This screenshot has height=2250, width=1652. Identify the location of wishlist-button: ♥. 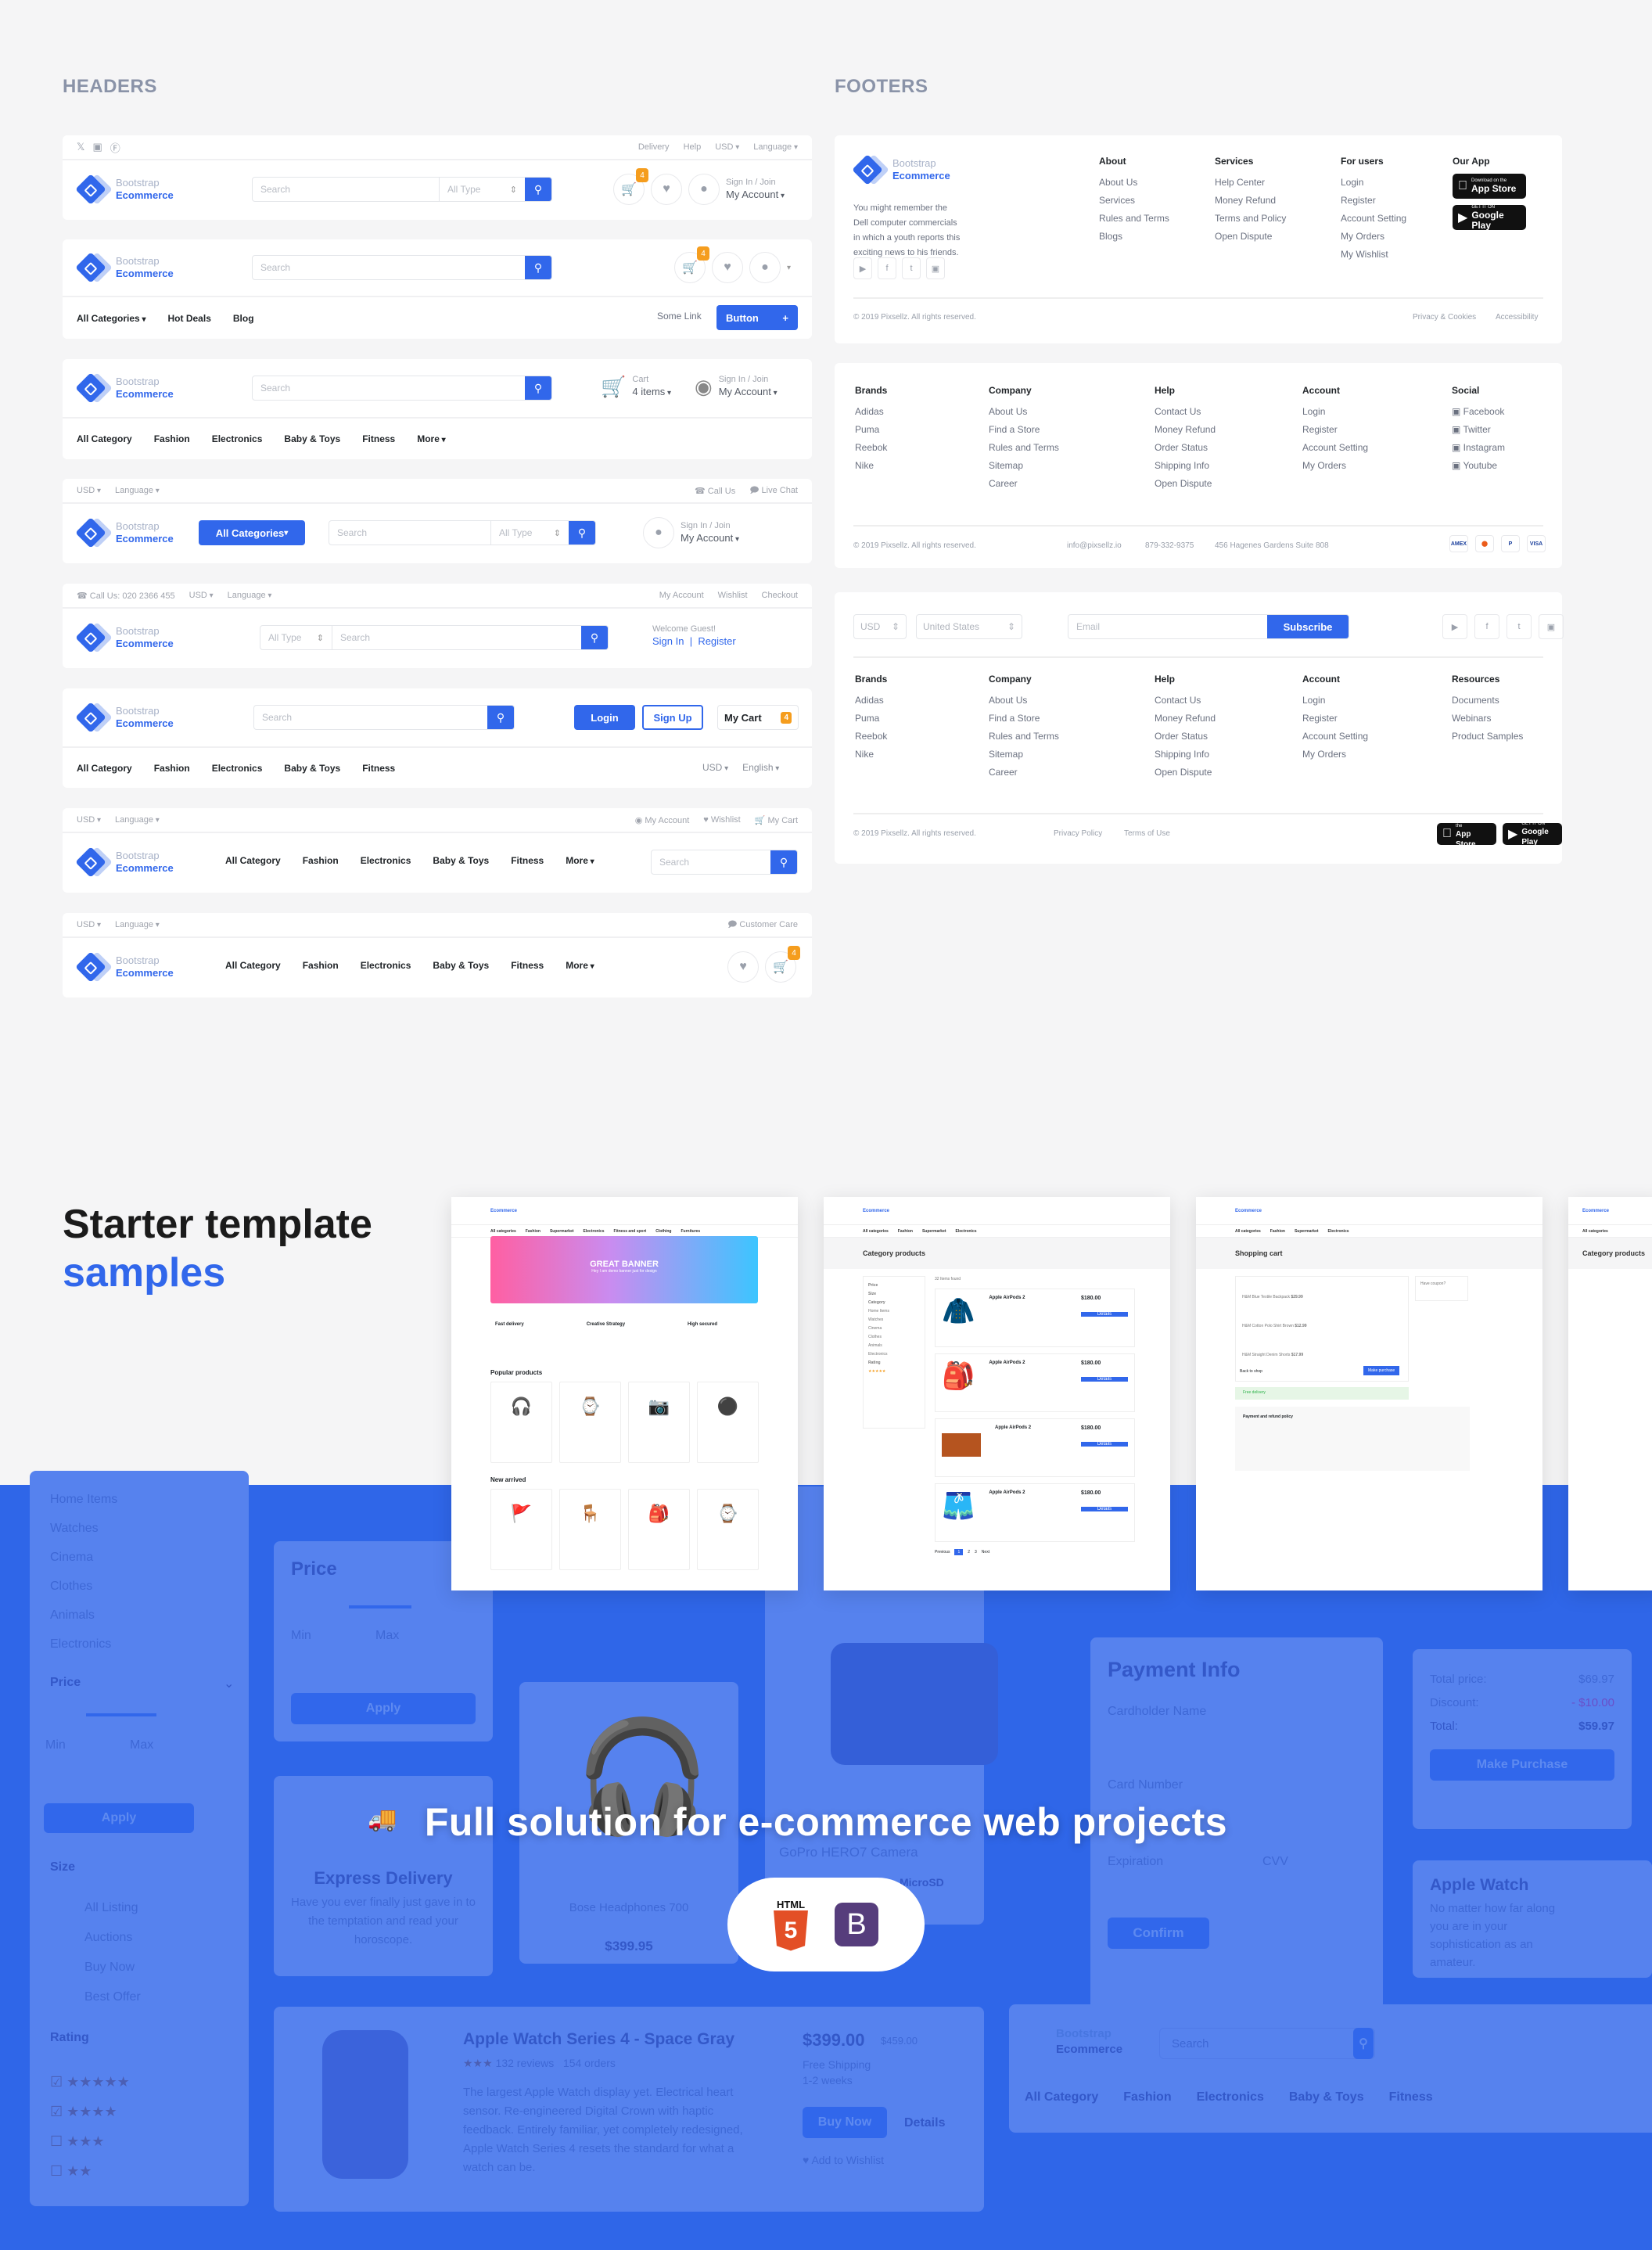
(743, 967).